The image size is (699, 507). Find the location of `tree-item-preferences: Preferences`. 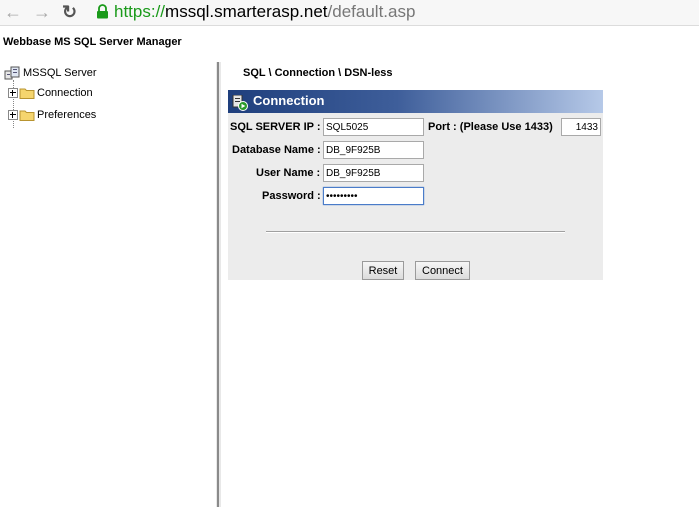

tree-item-preferences: Preferences is located at coordinates (52, 115).